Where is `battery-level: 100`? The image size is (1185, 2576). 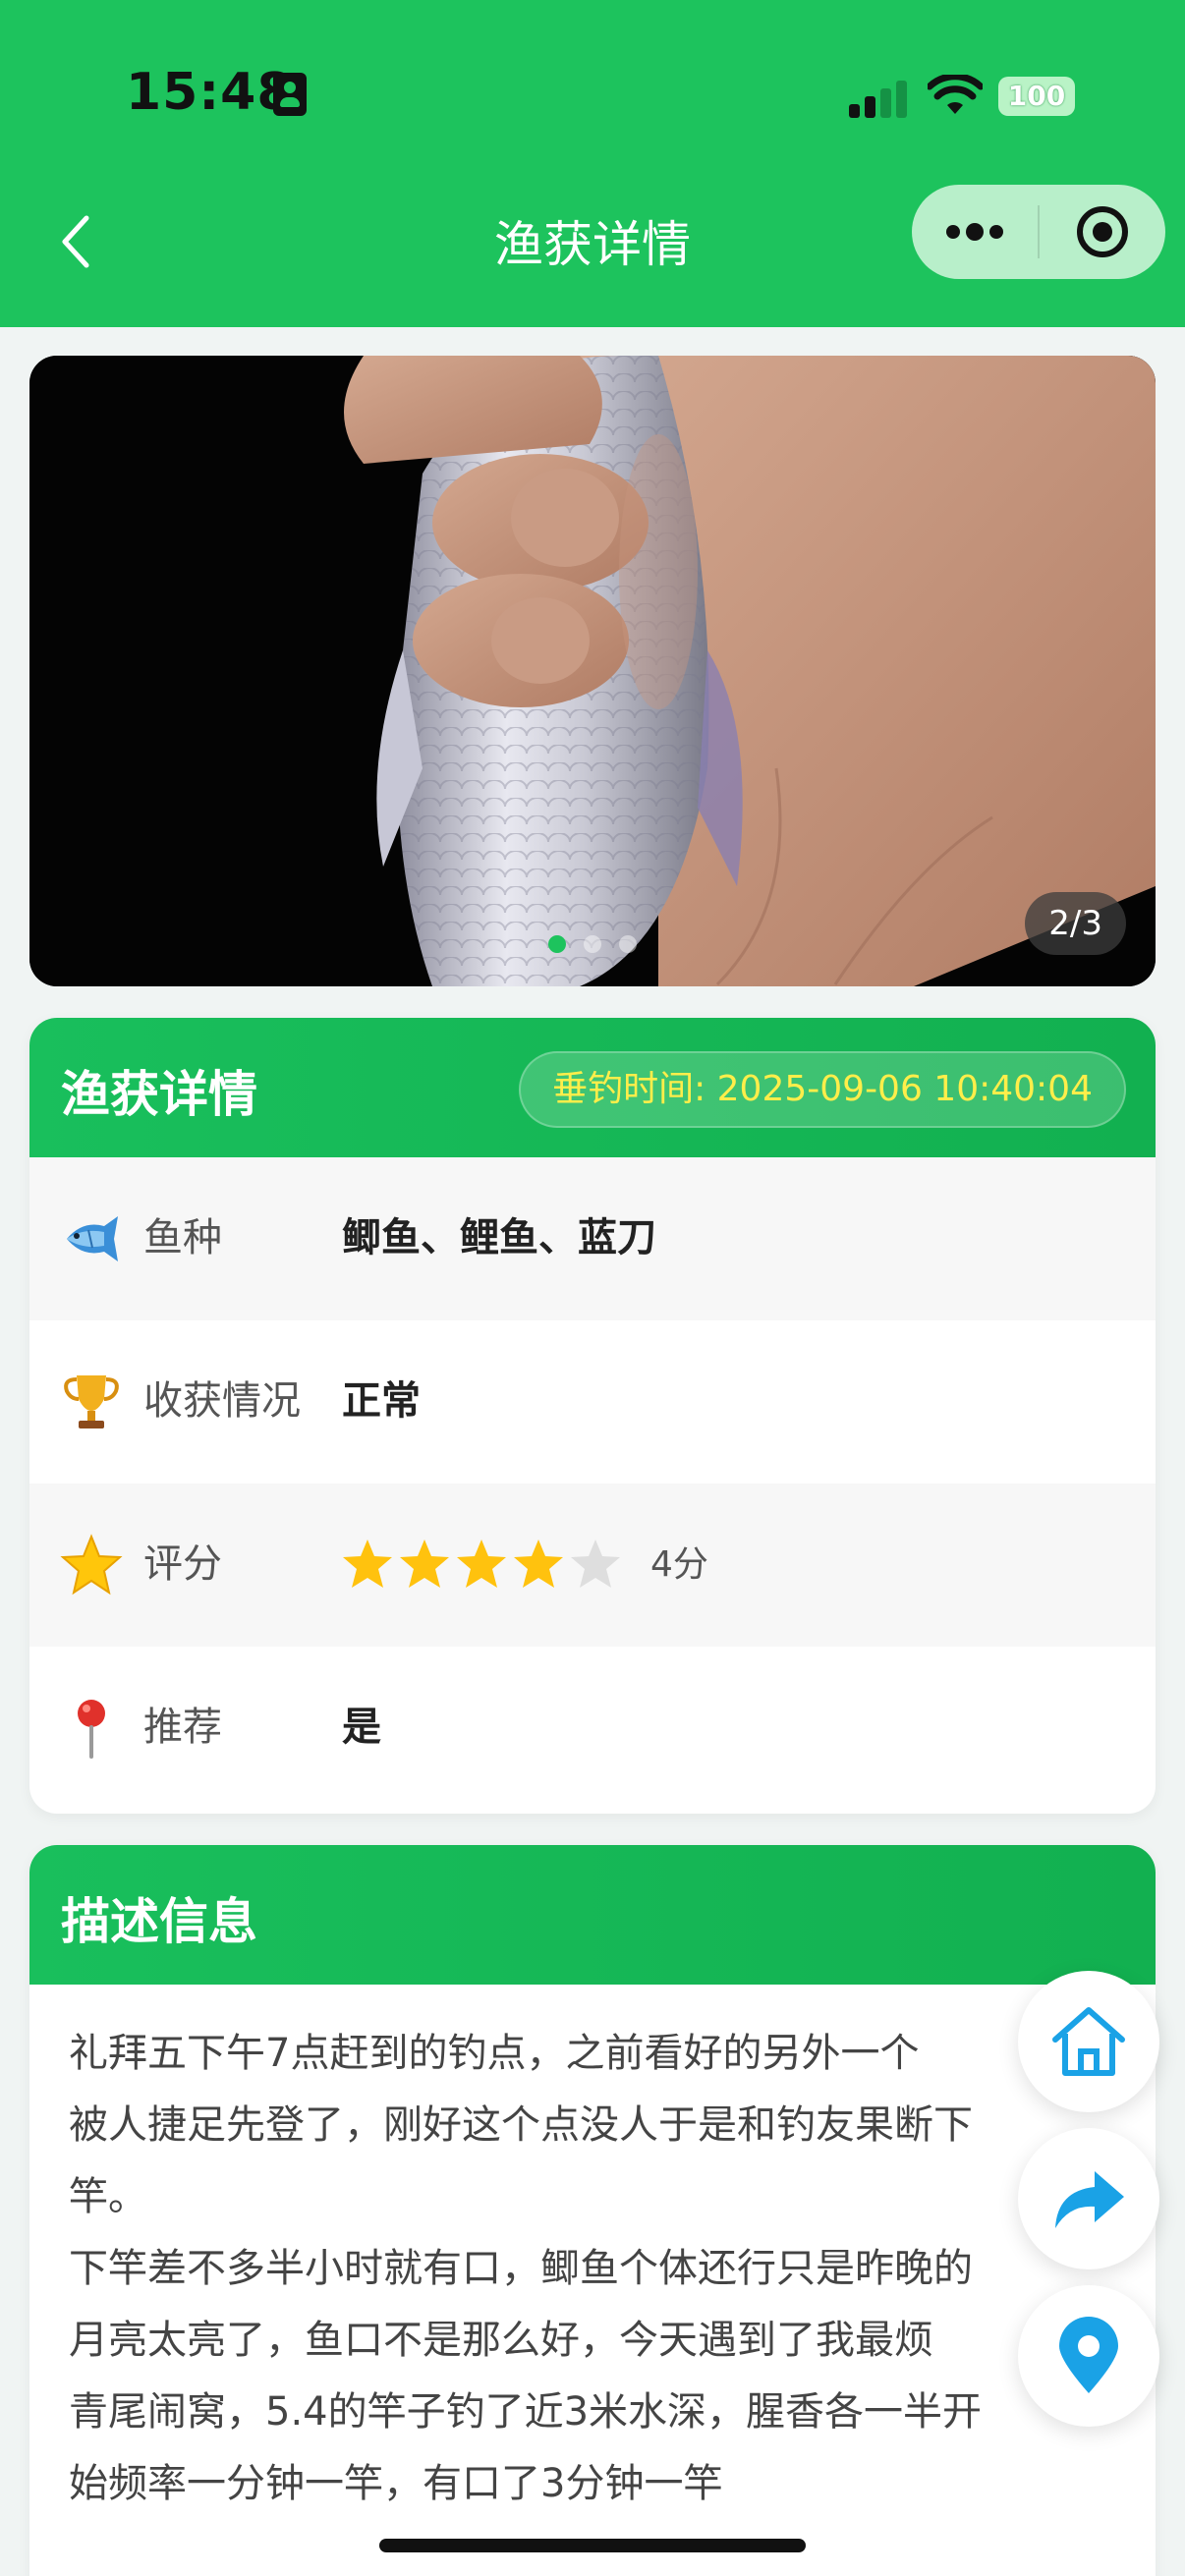 battery-level: 100 is located at coordinates (1037, 96).